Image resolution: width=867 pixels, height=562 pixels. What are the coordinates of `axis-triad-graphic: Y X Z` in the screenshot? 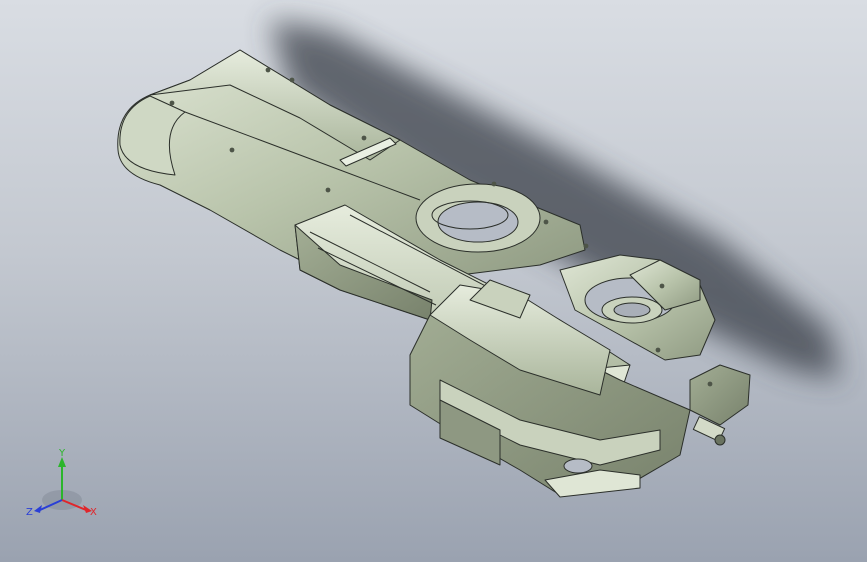 It's located at (61, 483).